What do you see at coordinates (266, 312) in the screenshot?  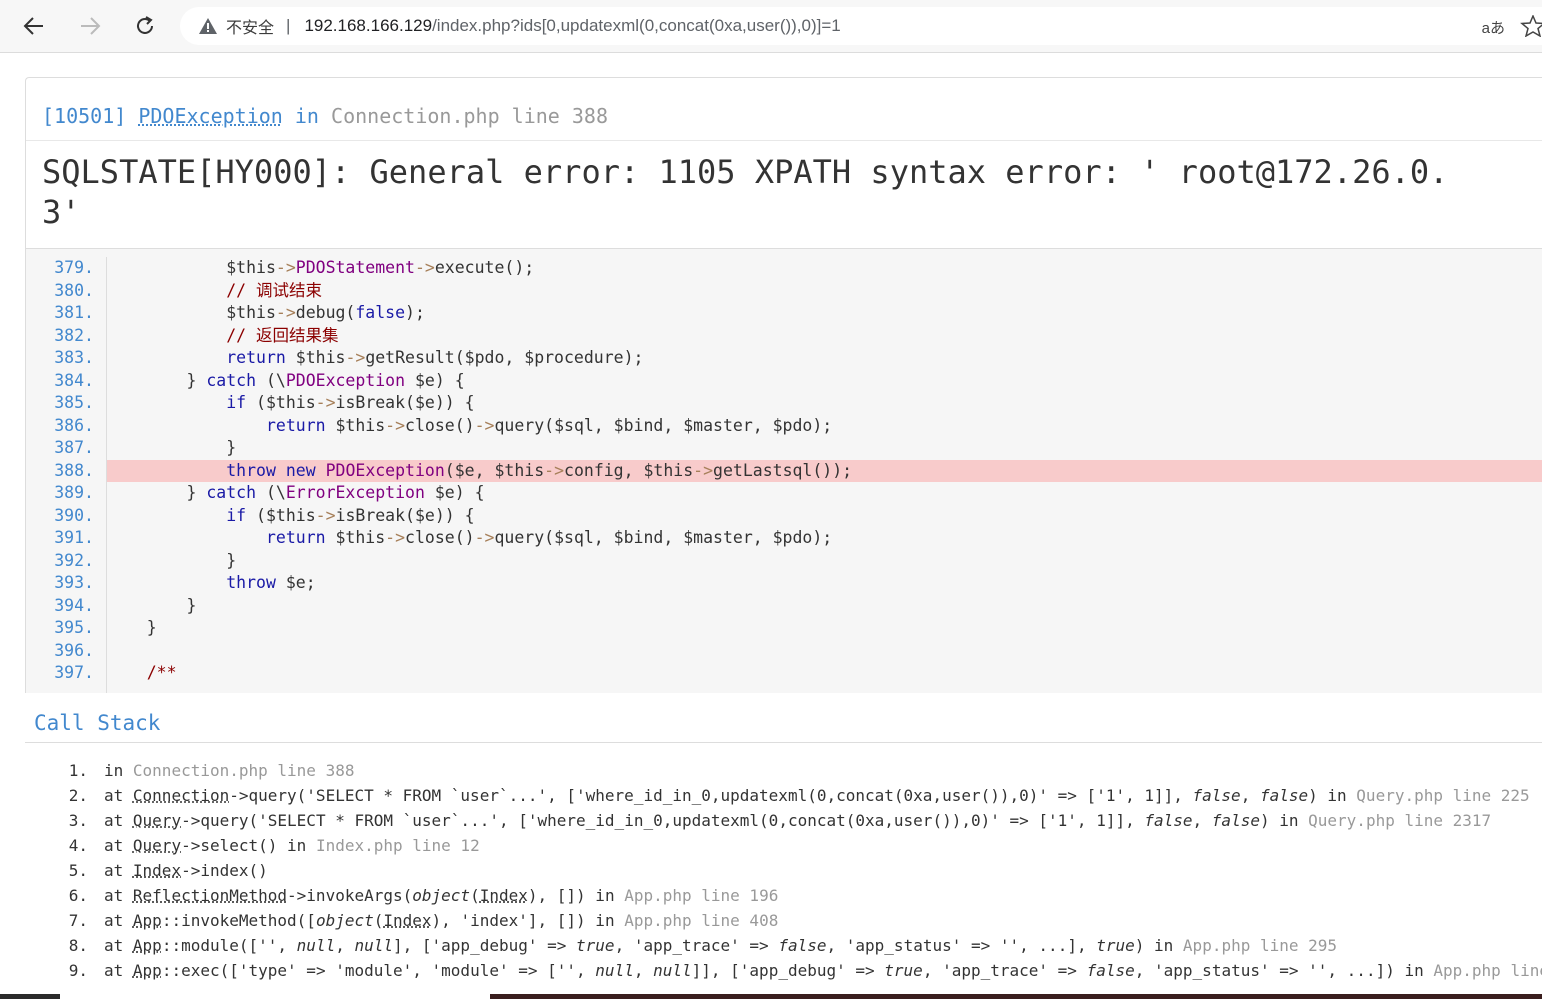 I see `code-text: $this->debug(false);` at bounding box center [266, 312].